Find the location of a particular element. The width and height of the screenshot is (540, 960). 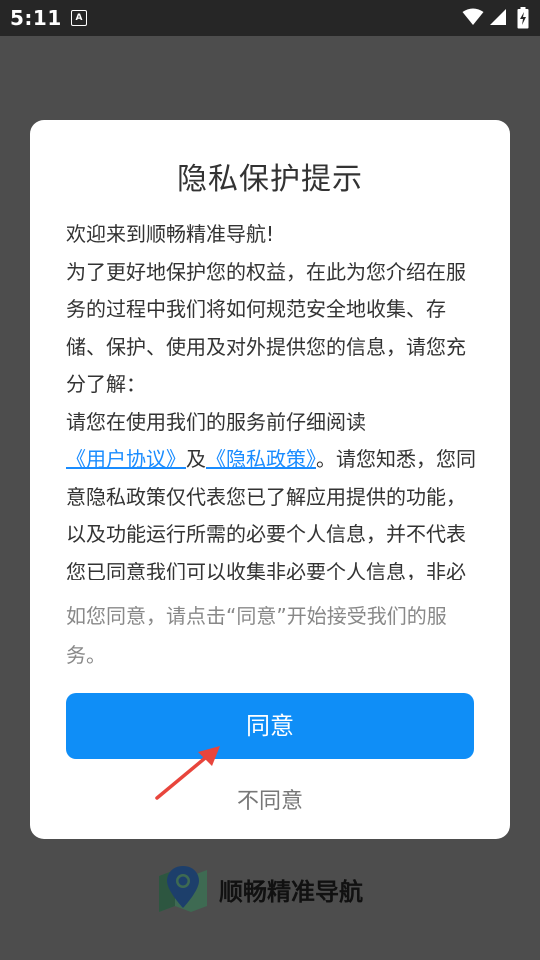

agree-button: 同意 is located at coordinates (270, 726).